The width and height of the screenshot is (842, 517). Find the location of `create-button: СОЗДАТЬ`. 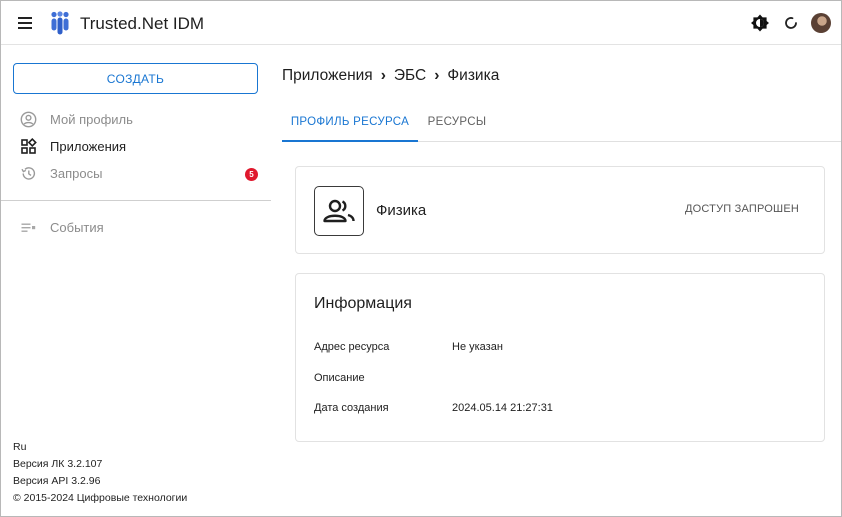

create-button: СОЗДАТЬ is located at coordinates (135, 78).